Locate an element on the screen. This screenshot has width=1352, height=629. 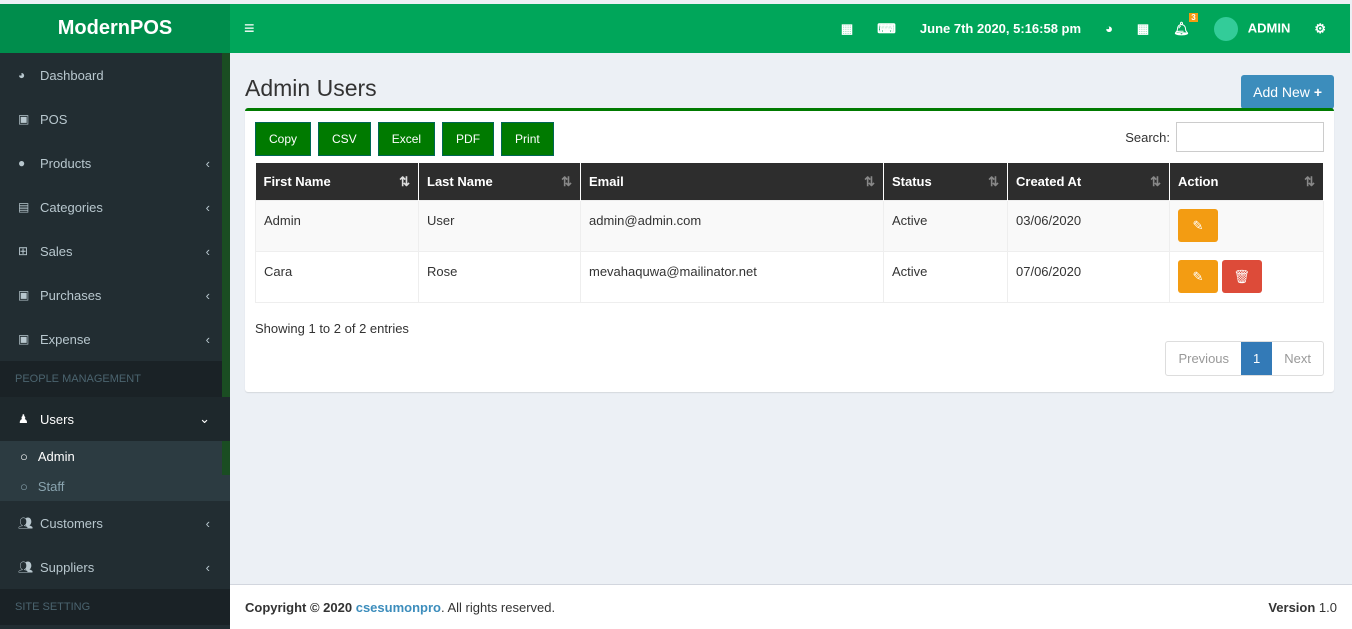
label: Staff is located at coordinates (51, 486).